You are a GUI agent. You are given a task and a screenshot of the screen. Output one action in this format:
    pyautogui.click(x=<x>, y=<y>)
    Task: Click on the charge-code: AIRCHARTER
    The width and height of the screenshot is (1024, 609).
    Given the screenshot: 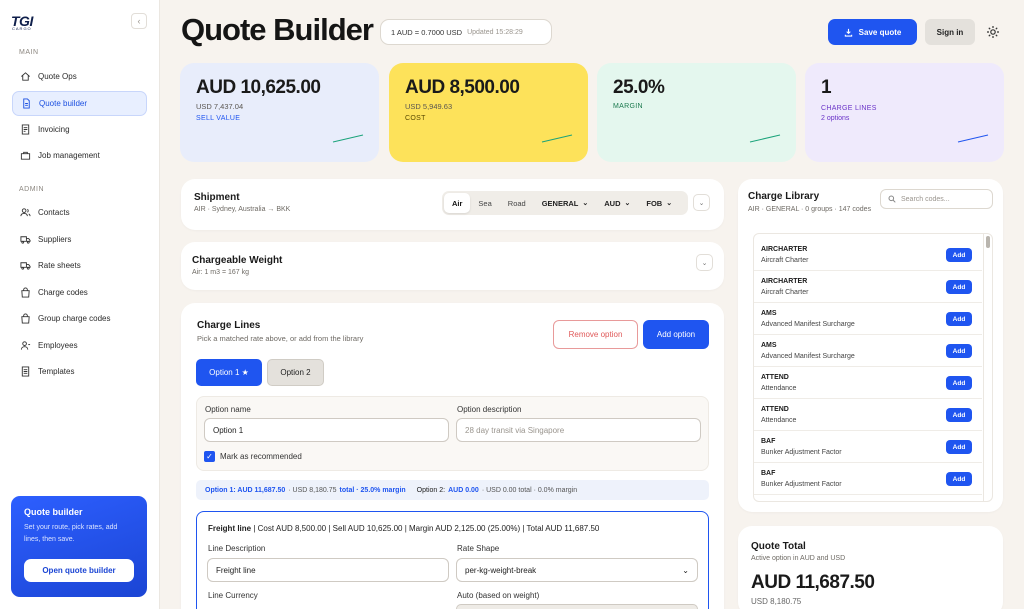 What is the action you would take?
    pyautogui.click(x=784, y=281)
    